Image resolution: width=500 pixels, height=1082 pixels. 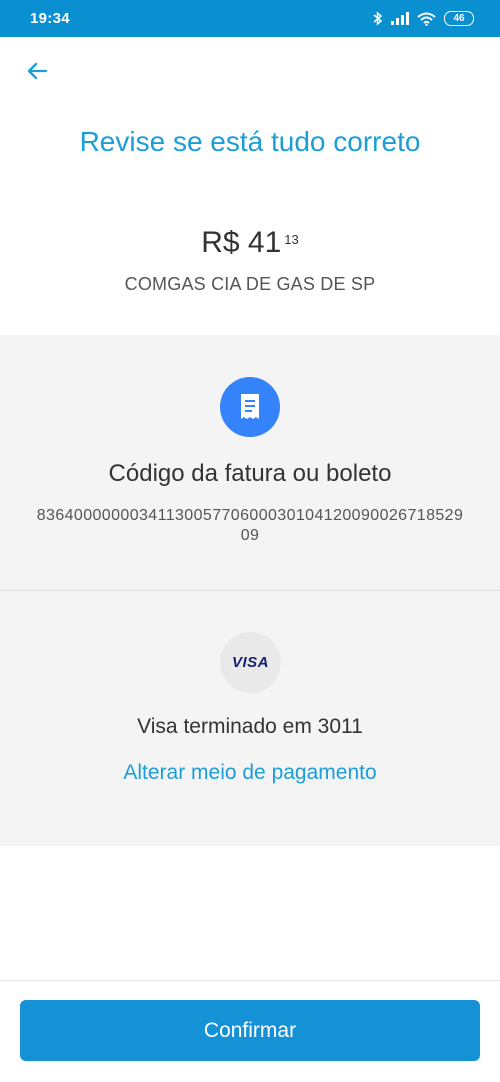 I want to click on visa-logo: VISA, so click(x=250, y=662).